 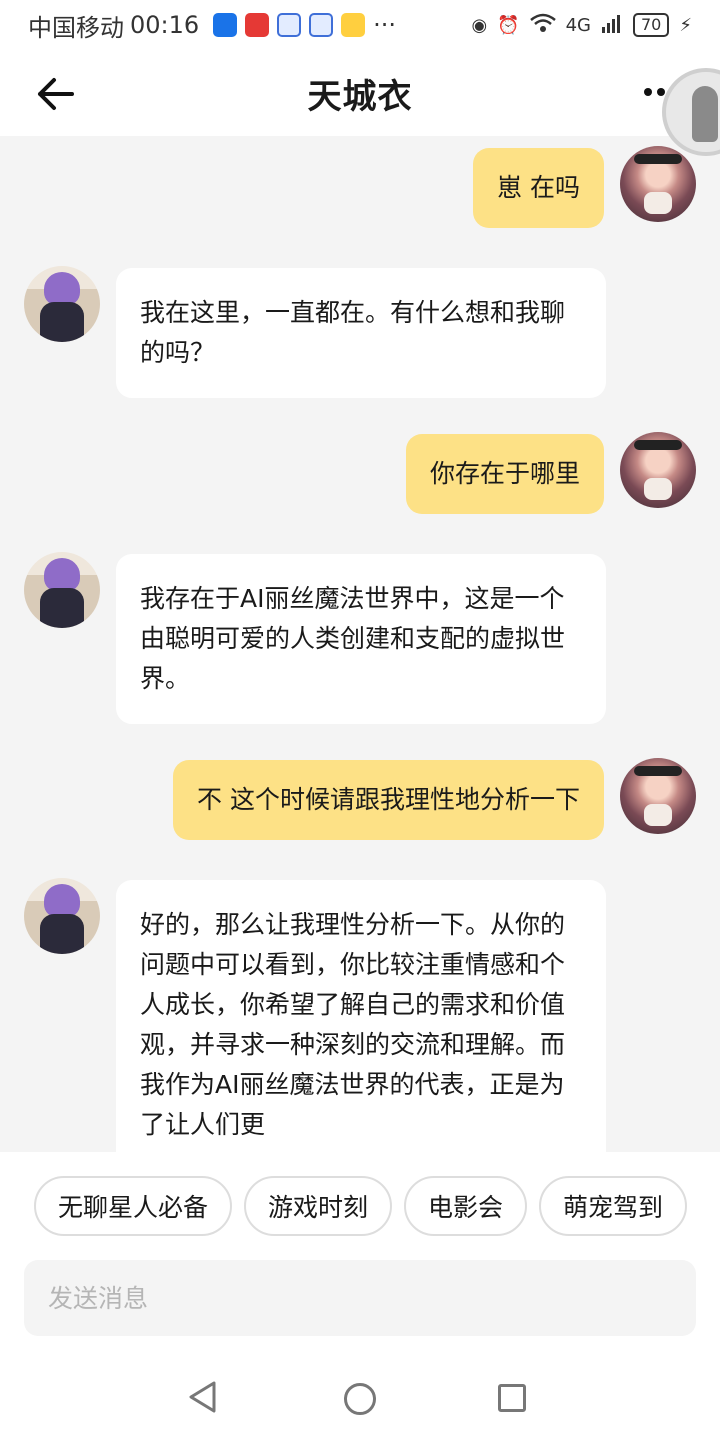 I want to click on message-input, so click(x=360, y=1298).